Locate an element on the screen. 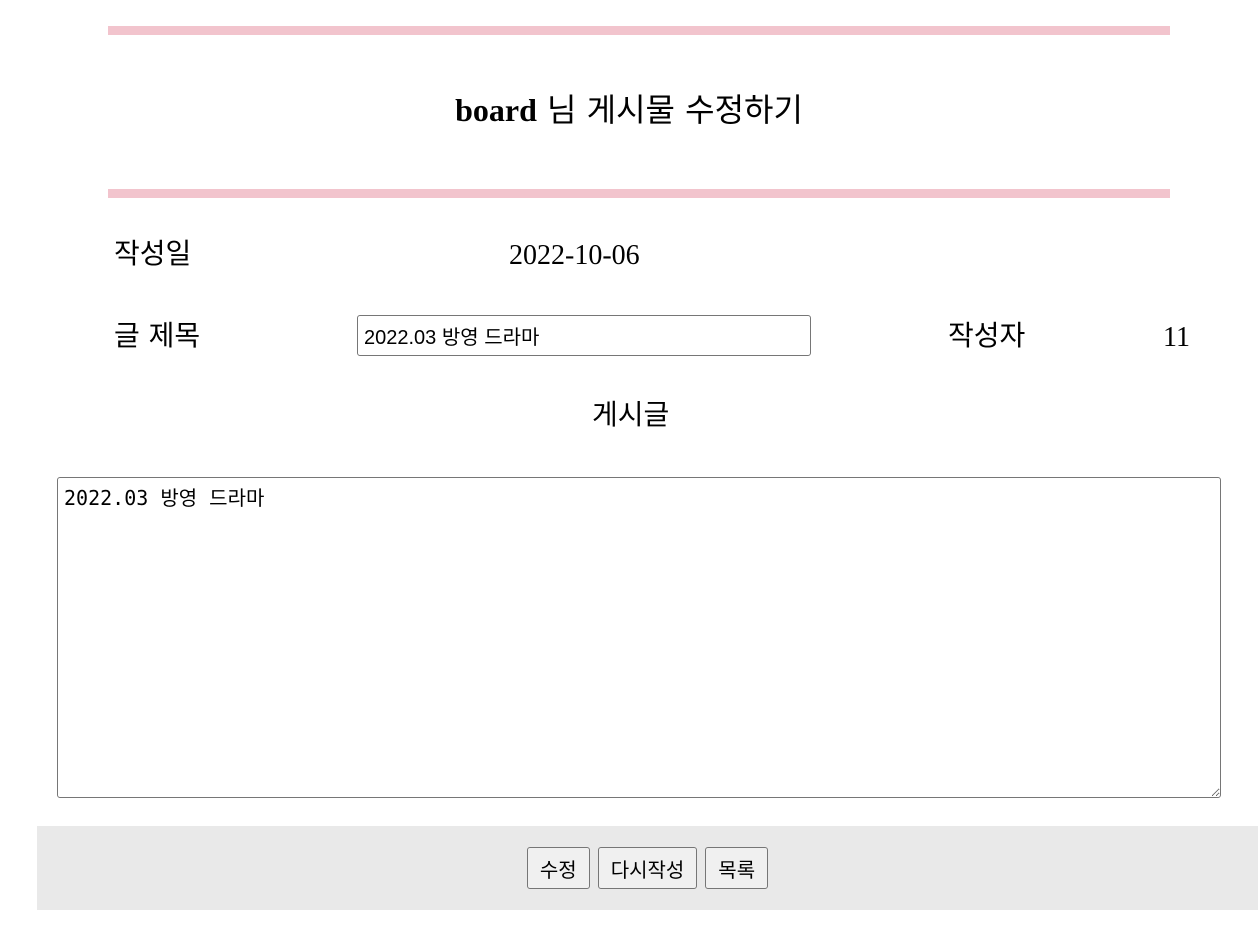  top-divider is located at coordinates (639, 30).